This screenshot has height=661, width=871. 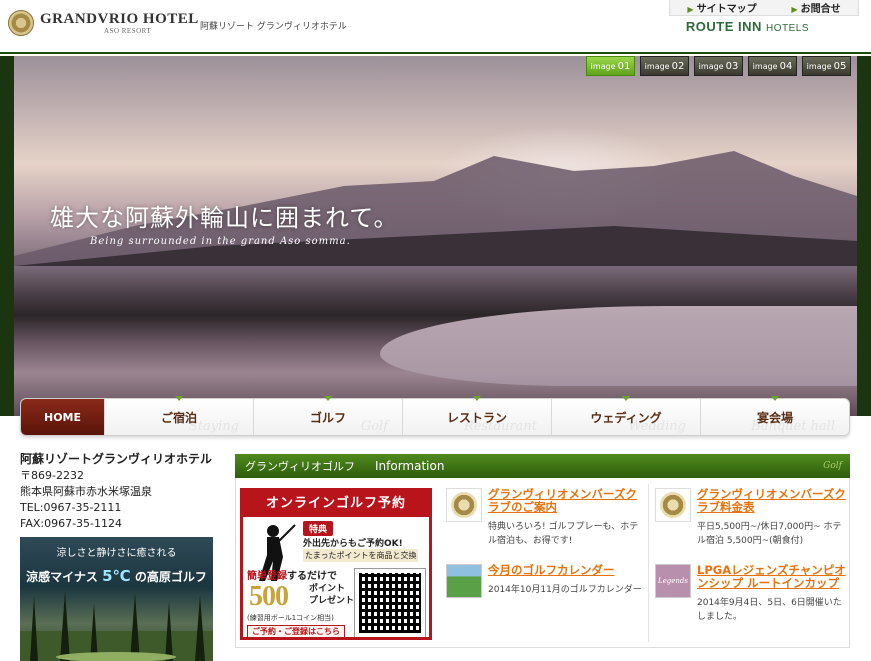 What do you see at coordinates (747, 26) in the screenshot?
I see `route-inn-logo: ROUTE INN HOTELS` at bounding box center [747, 26].